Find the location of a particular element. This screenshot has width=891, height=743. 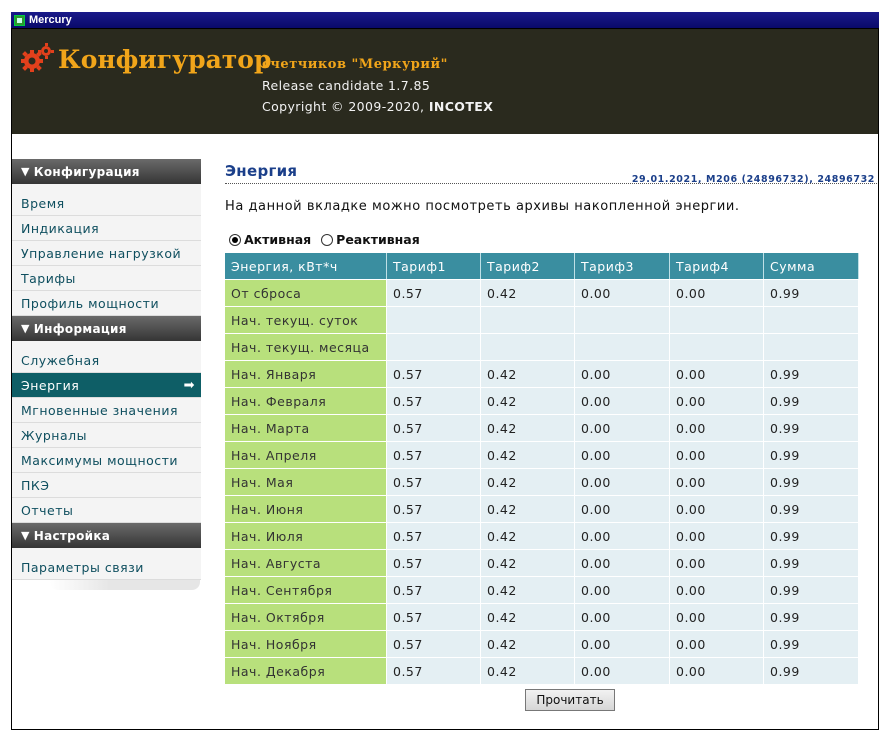

row-label: Нач. Сентября is located at coordinates (306, 589).